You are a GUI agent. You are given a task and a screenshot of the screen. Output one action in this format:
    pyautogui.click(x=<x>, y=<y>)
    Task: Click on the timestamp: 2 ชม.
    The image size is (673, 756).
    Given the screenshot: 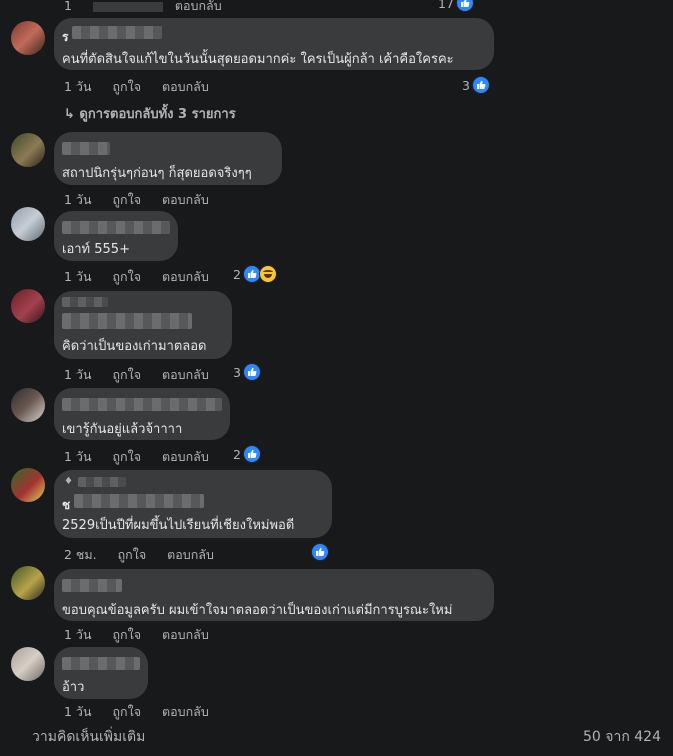 What is the action you would take?
    pyautogui.click(x=80, y=554)
    